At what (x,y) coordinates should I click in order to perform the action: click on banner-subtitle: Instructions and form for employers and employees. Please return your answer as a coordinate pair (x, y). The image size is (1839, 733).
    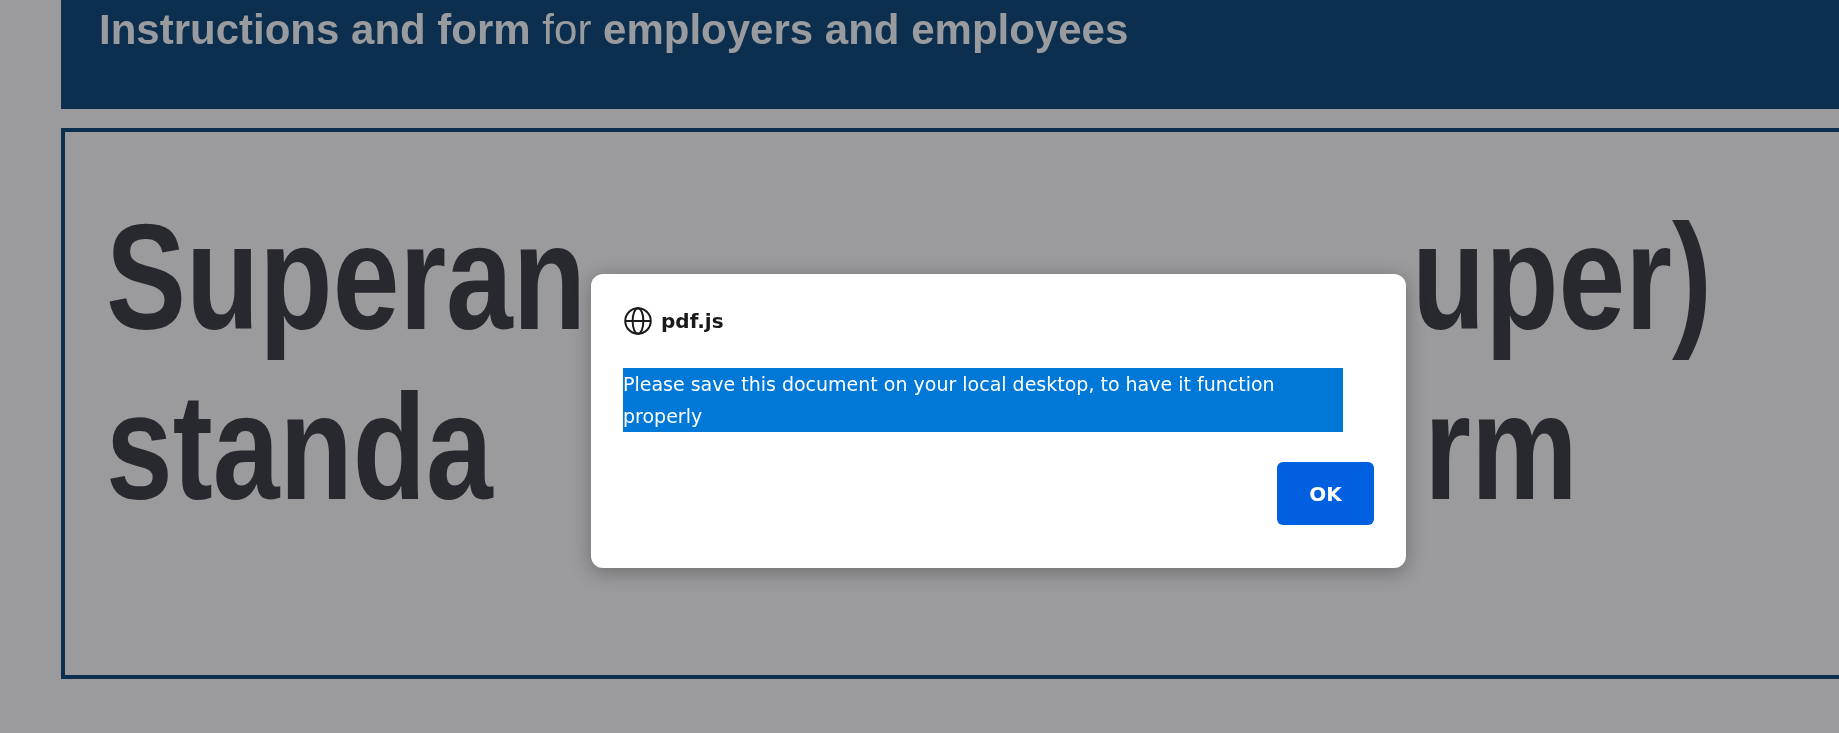
    Looking at the image, I should click on (614, 30).